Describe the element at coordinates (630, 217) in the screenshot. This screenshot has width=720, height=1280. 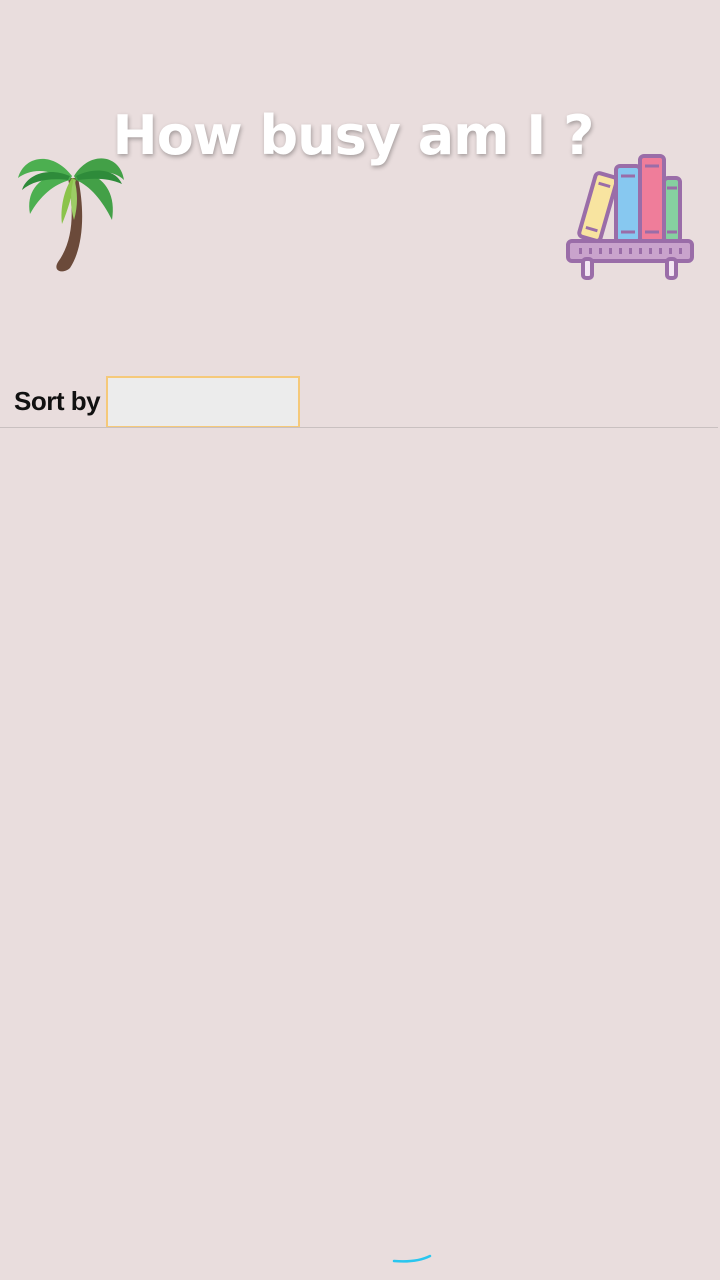
I see `bookshelf-icon` at that location.